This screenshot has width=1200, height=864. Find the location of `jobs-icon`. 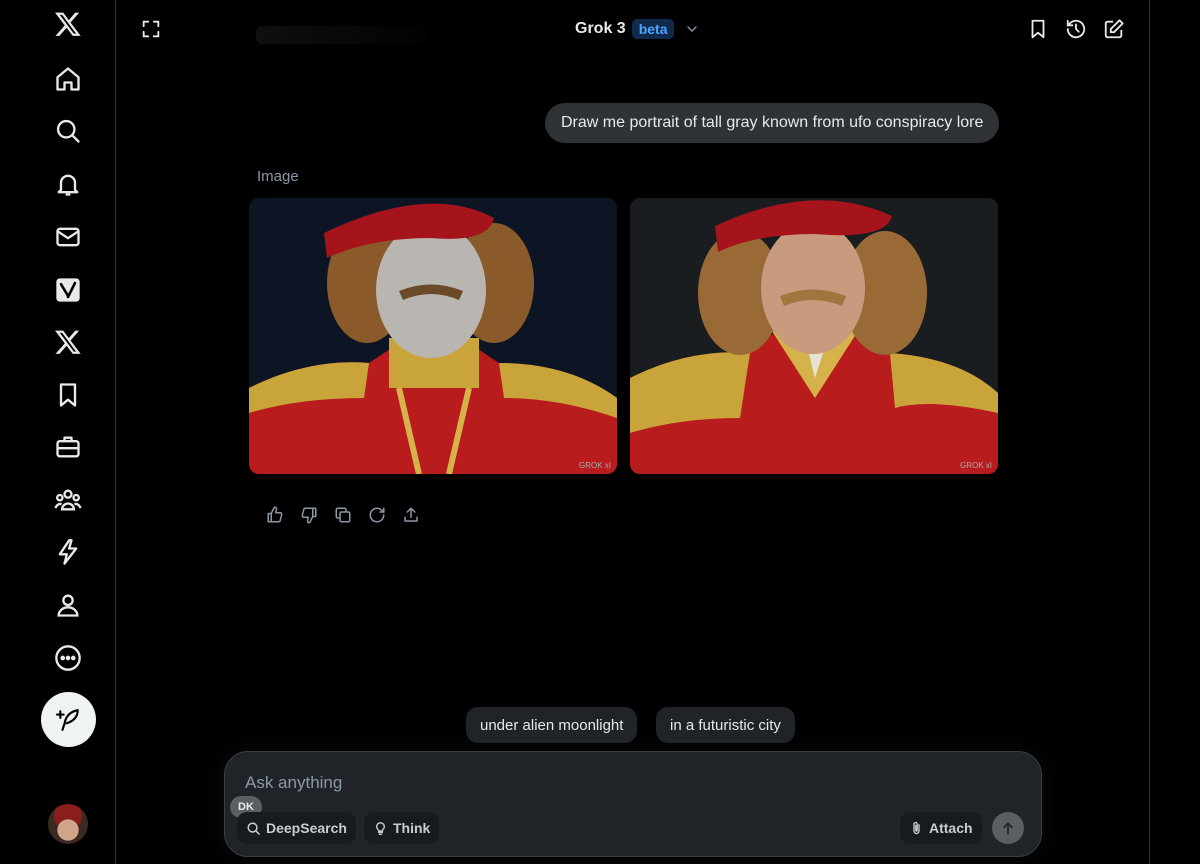

jobs-icon is located at coordinates (68, 447).